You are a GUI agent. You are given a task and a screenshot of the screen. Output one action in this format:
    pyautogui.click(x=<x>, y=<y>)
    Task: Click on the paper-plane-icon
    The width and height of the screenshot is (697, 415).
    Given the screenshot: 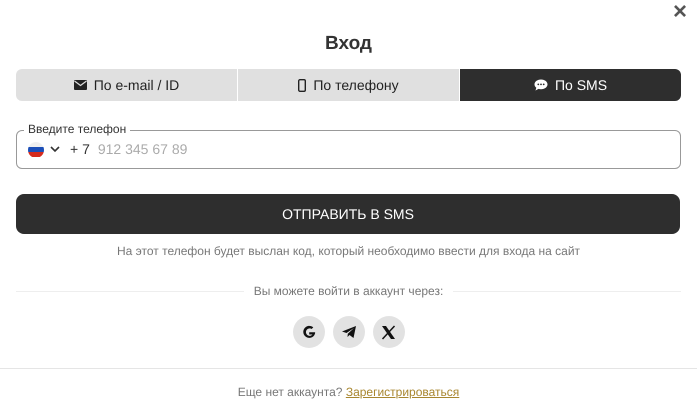 What is the action you would take?
    pyautogui.click(x=348, y=332)
    